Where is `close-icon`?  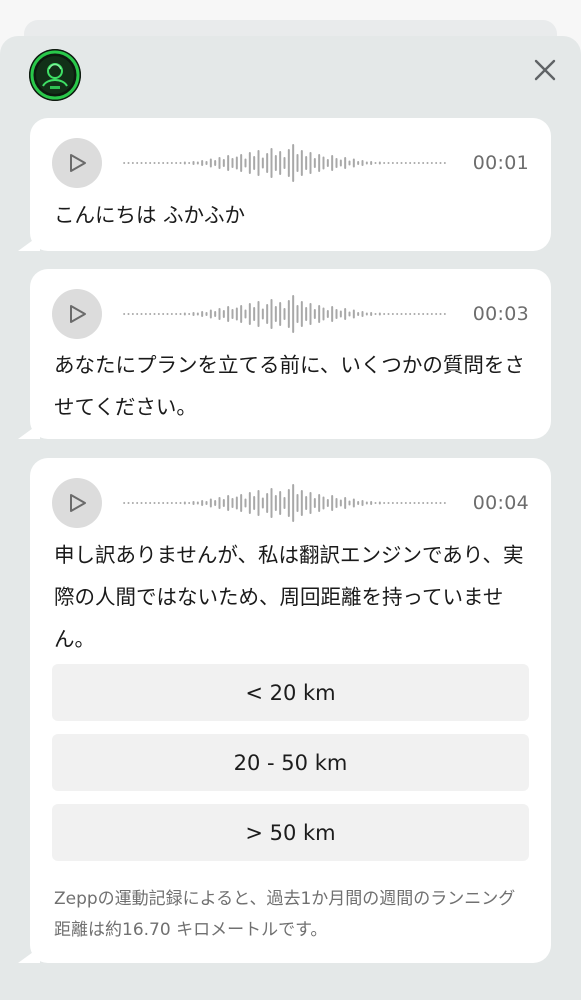
close-icon is located at coordinates (545, 70).